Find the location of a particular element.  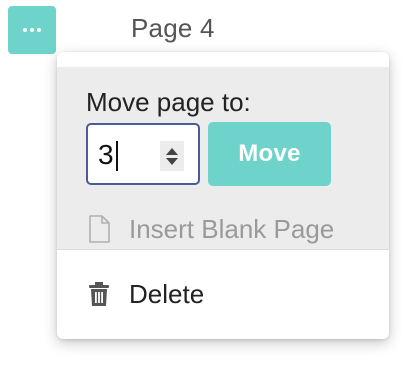

trash-icon is located at coordinates (99, 294).